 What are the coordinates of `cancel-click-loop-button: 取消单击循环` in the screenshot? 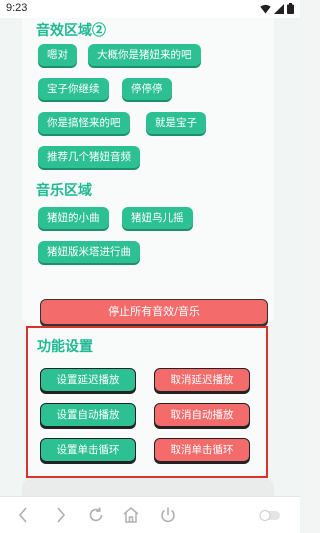 It's located at (202, 450).